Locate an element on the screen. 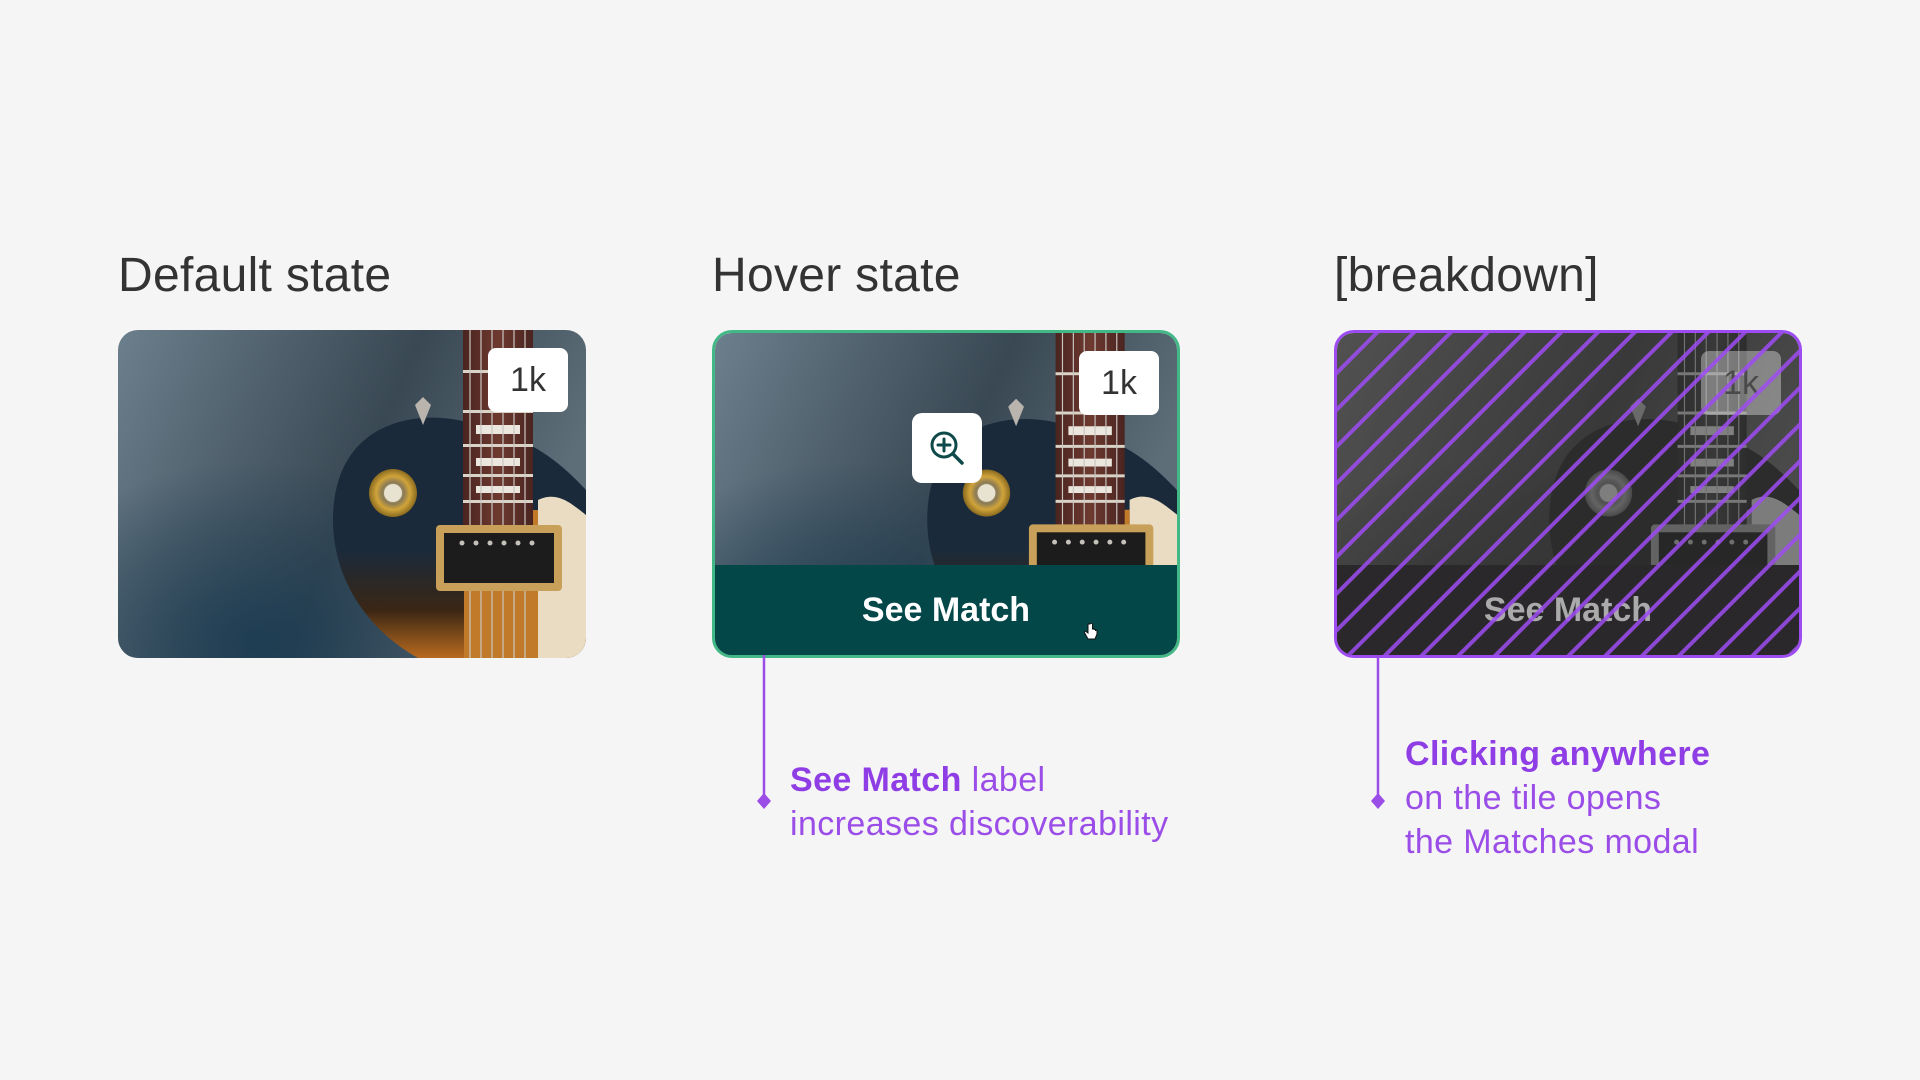  annotation-emphasis: Clicking anywhere is located at coordinates (1558, 754).